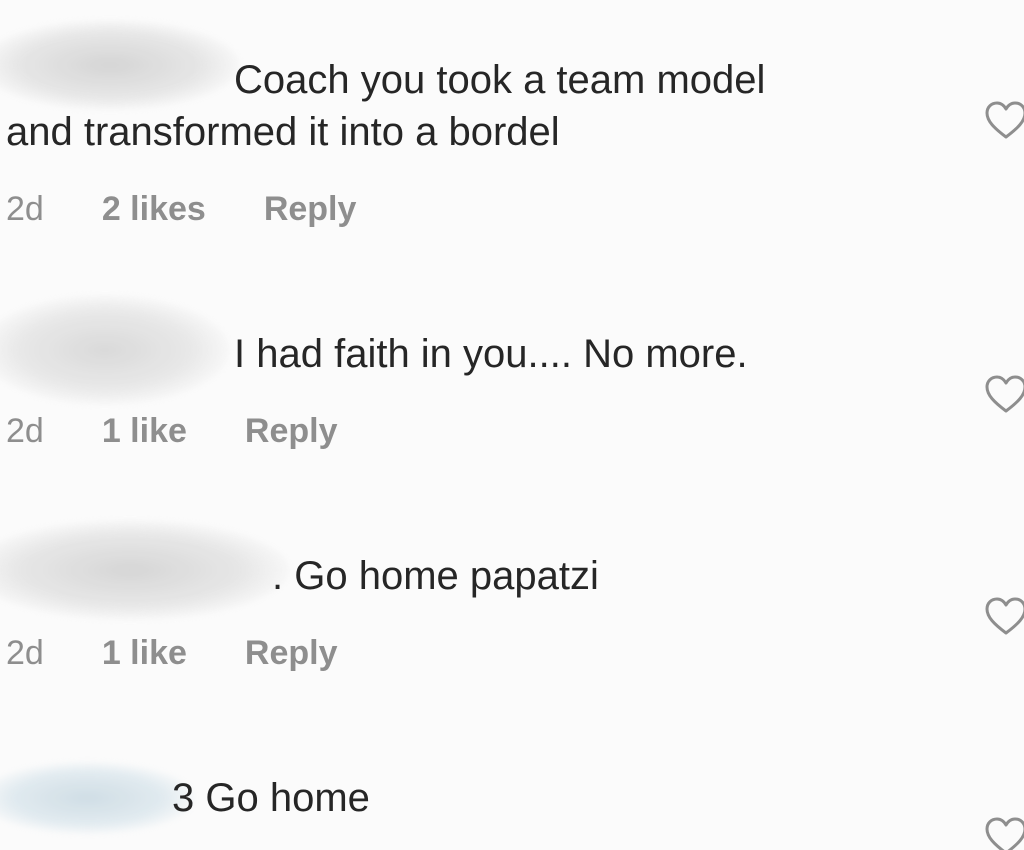 This screenshot has height=850, width=1024. I want to click on heart-icon, so click(1004, 833).